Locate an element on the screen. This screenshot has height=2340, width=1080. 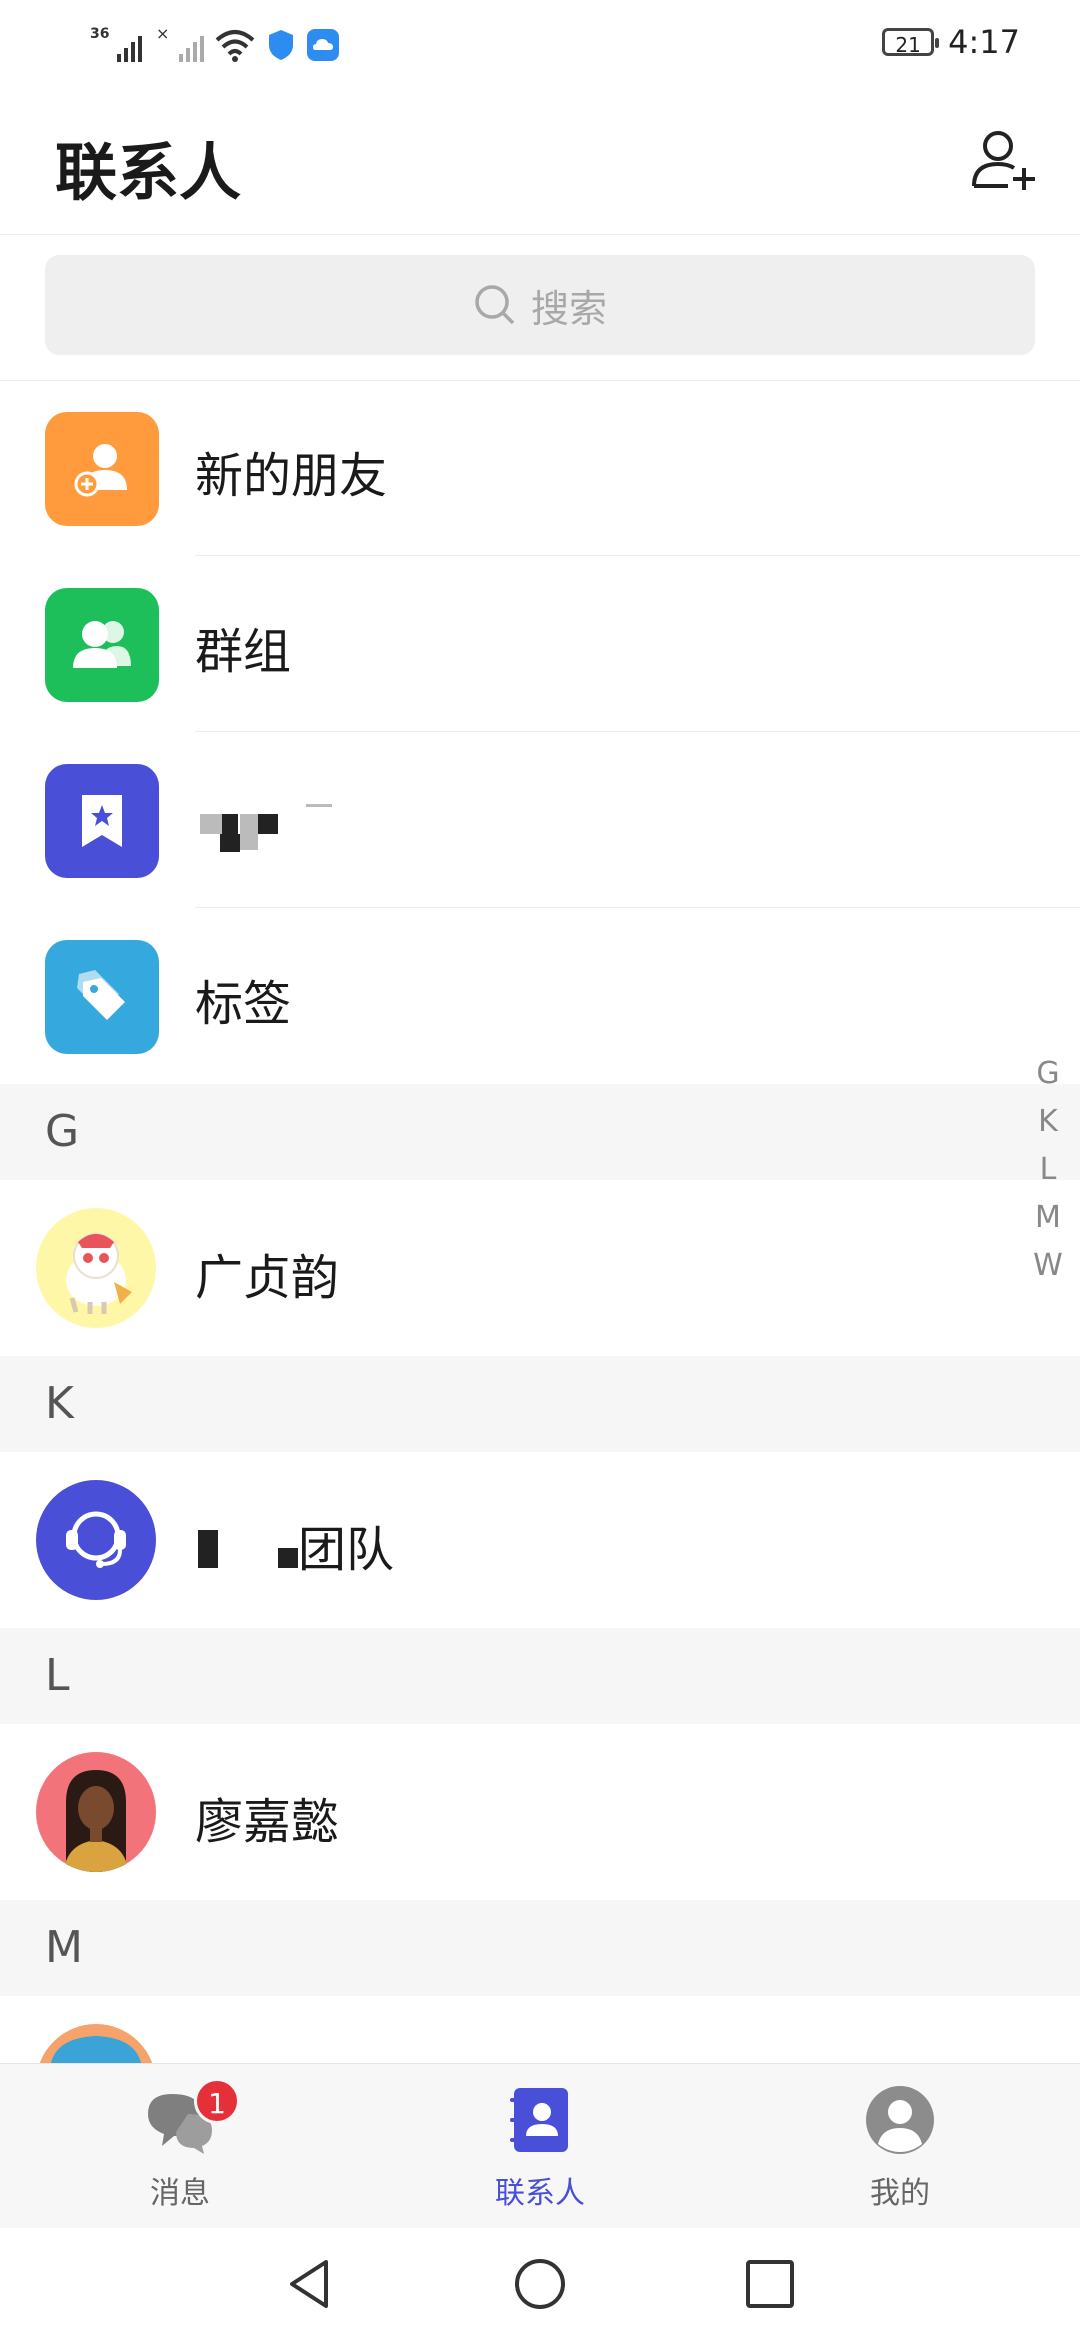
favorites-row is located at coordinates (540, 820).